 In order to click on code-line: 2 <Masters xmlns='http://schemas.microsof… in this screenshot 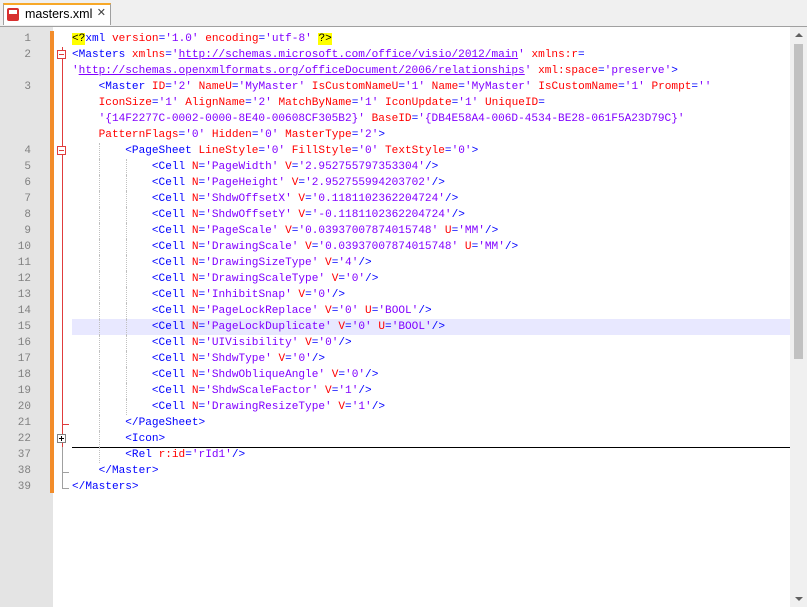, I will do `click(395, 55)`.